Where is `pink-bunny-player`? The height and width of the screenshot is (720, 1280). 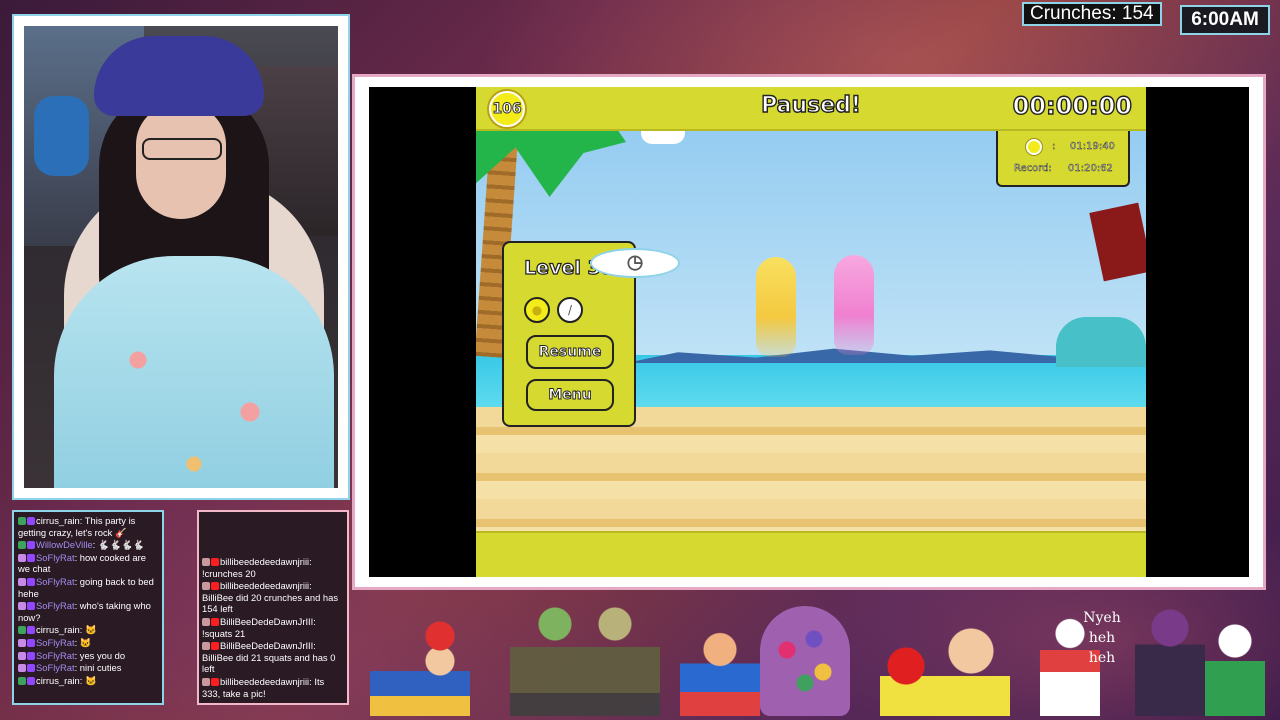 pink-bunny-player is located at coordinates (854, 305).